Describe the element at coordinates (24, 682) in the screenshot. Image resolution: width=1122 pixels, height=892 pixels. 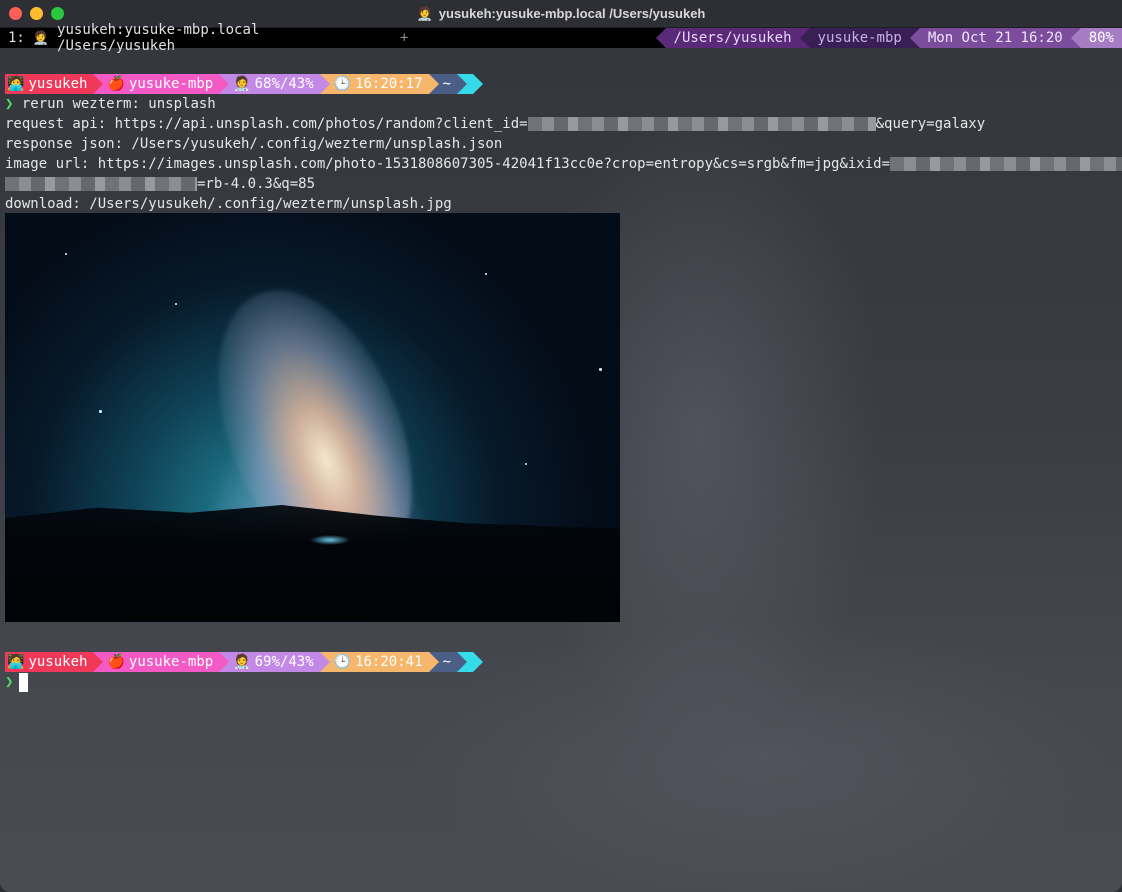
I see `text-cursor` at that location.